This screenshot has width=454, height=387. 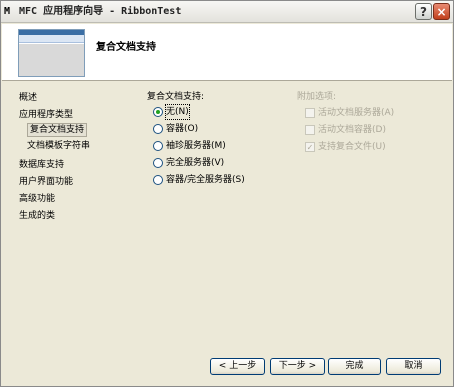 I want to click on radio-full-server-button, so click(x=158, y=163).